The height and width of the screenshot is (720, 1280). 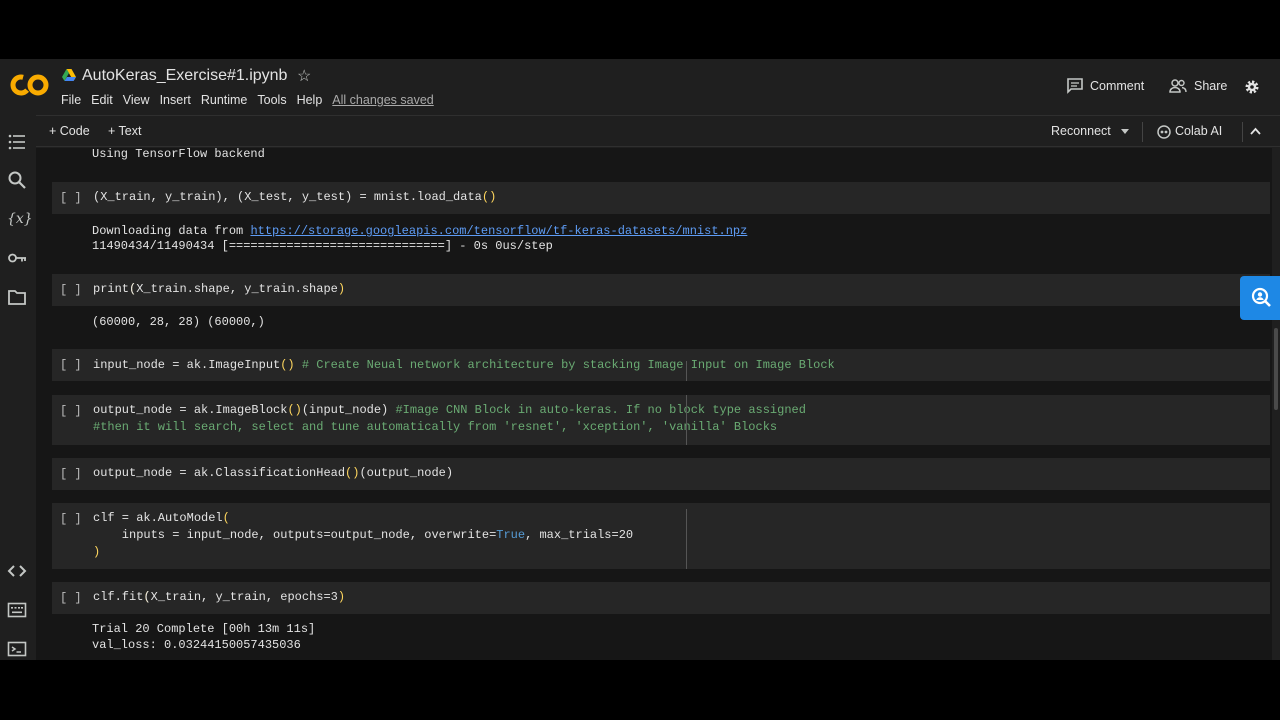 I want to click on command-palette-icon, so click(x=17, y=610).